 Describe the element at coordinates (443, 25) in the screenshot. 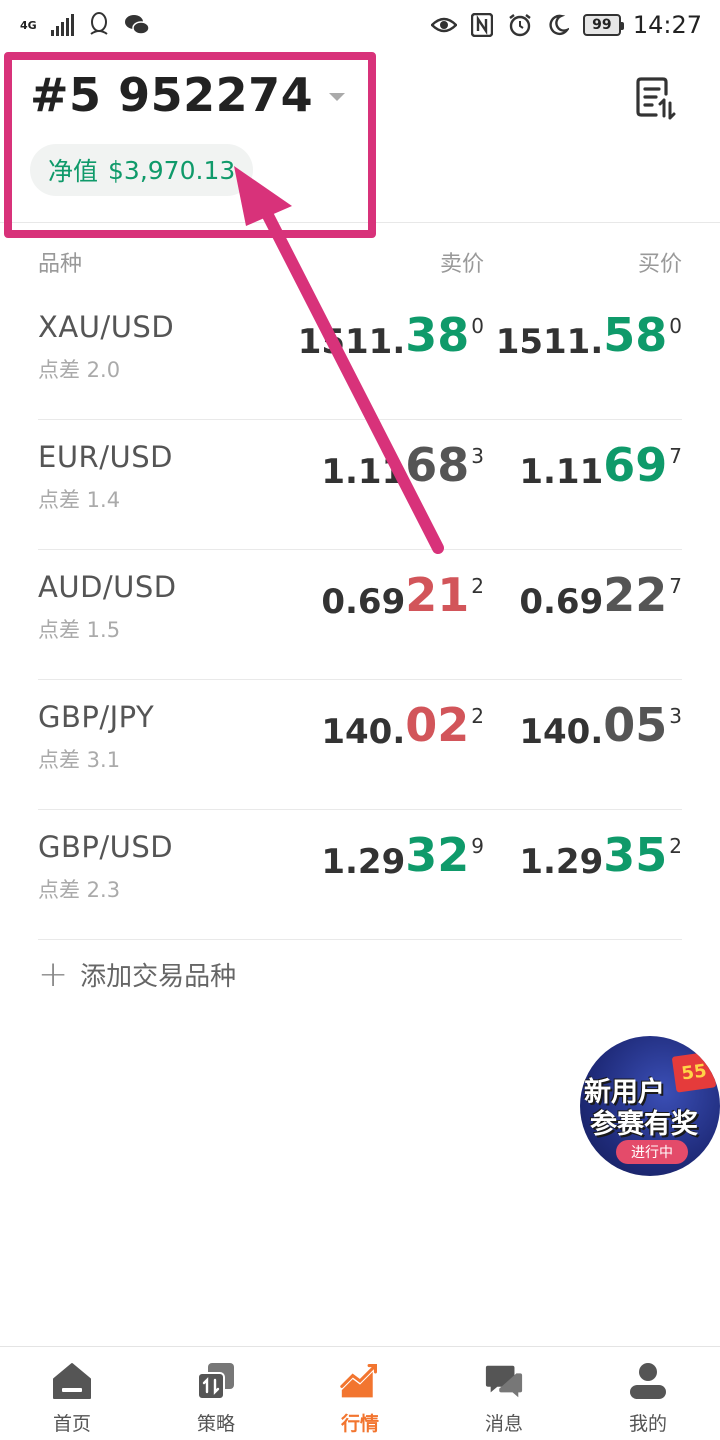

I see `eye-icon` at that location.